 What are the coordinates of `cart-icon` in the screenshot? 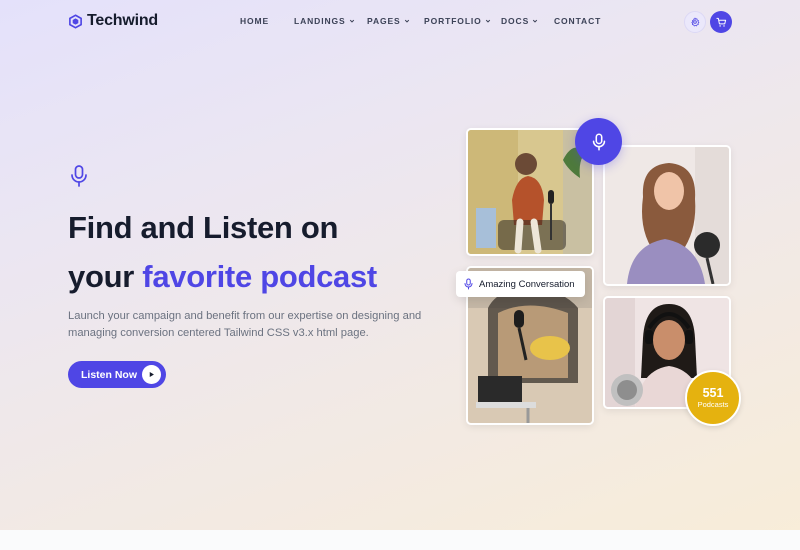 It's located at (720, 22).